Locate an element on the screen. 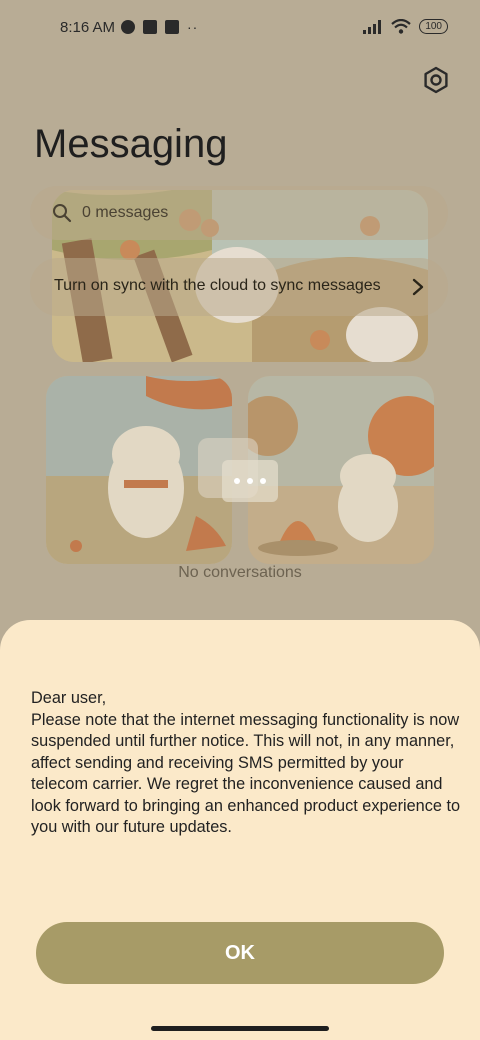 The width and height of the screenshot is (480, 1040). wifi-icon is located at coordinates (401, 26).